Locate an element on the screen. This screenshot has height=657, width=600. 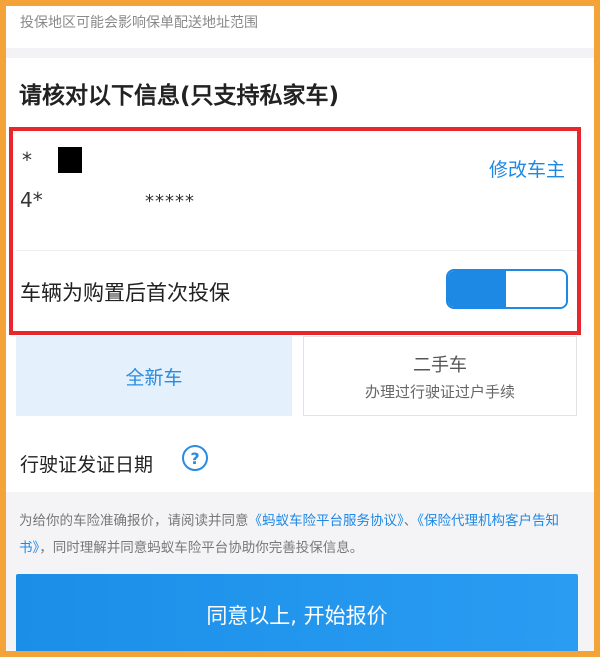
section-divider is located at coordinates (300, 53).